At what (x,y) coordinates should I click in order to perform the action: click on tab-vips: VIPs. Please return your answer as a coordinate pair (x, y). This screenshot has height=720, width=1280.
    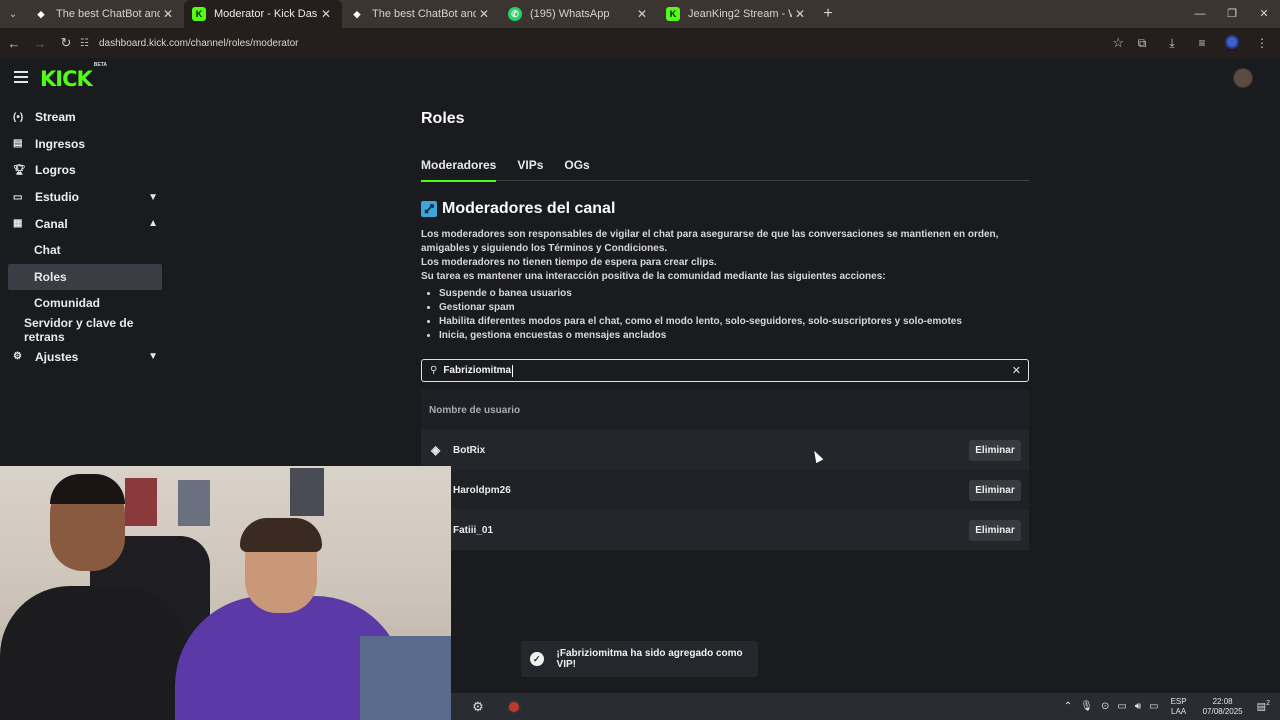
    Looking at the image, I should click on (530, 168).